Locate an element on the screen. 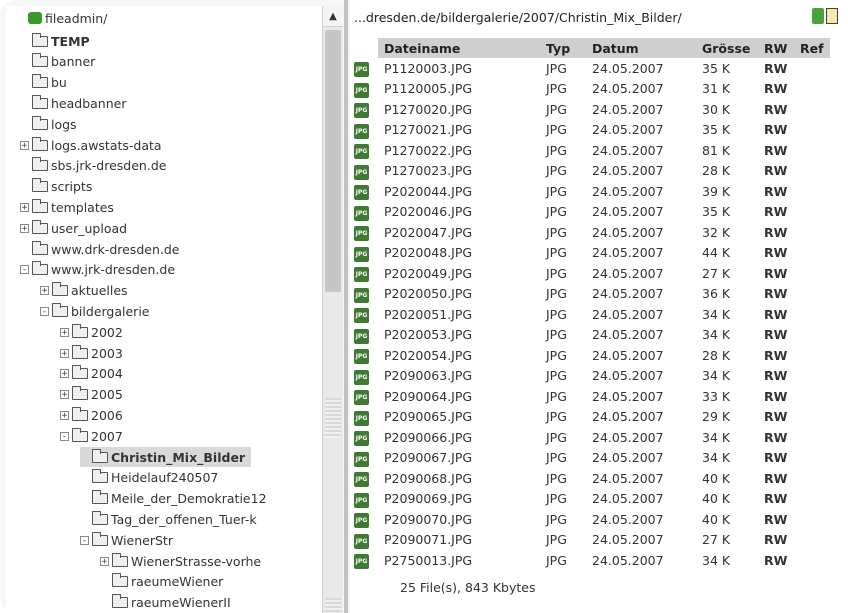 The height and width of the screenshot is (613, 848). table-row: JPG P2090071.JPG JPG 24.05.2007 27 K RW is located at coordinates (590, 540).